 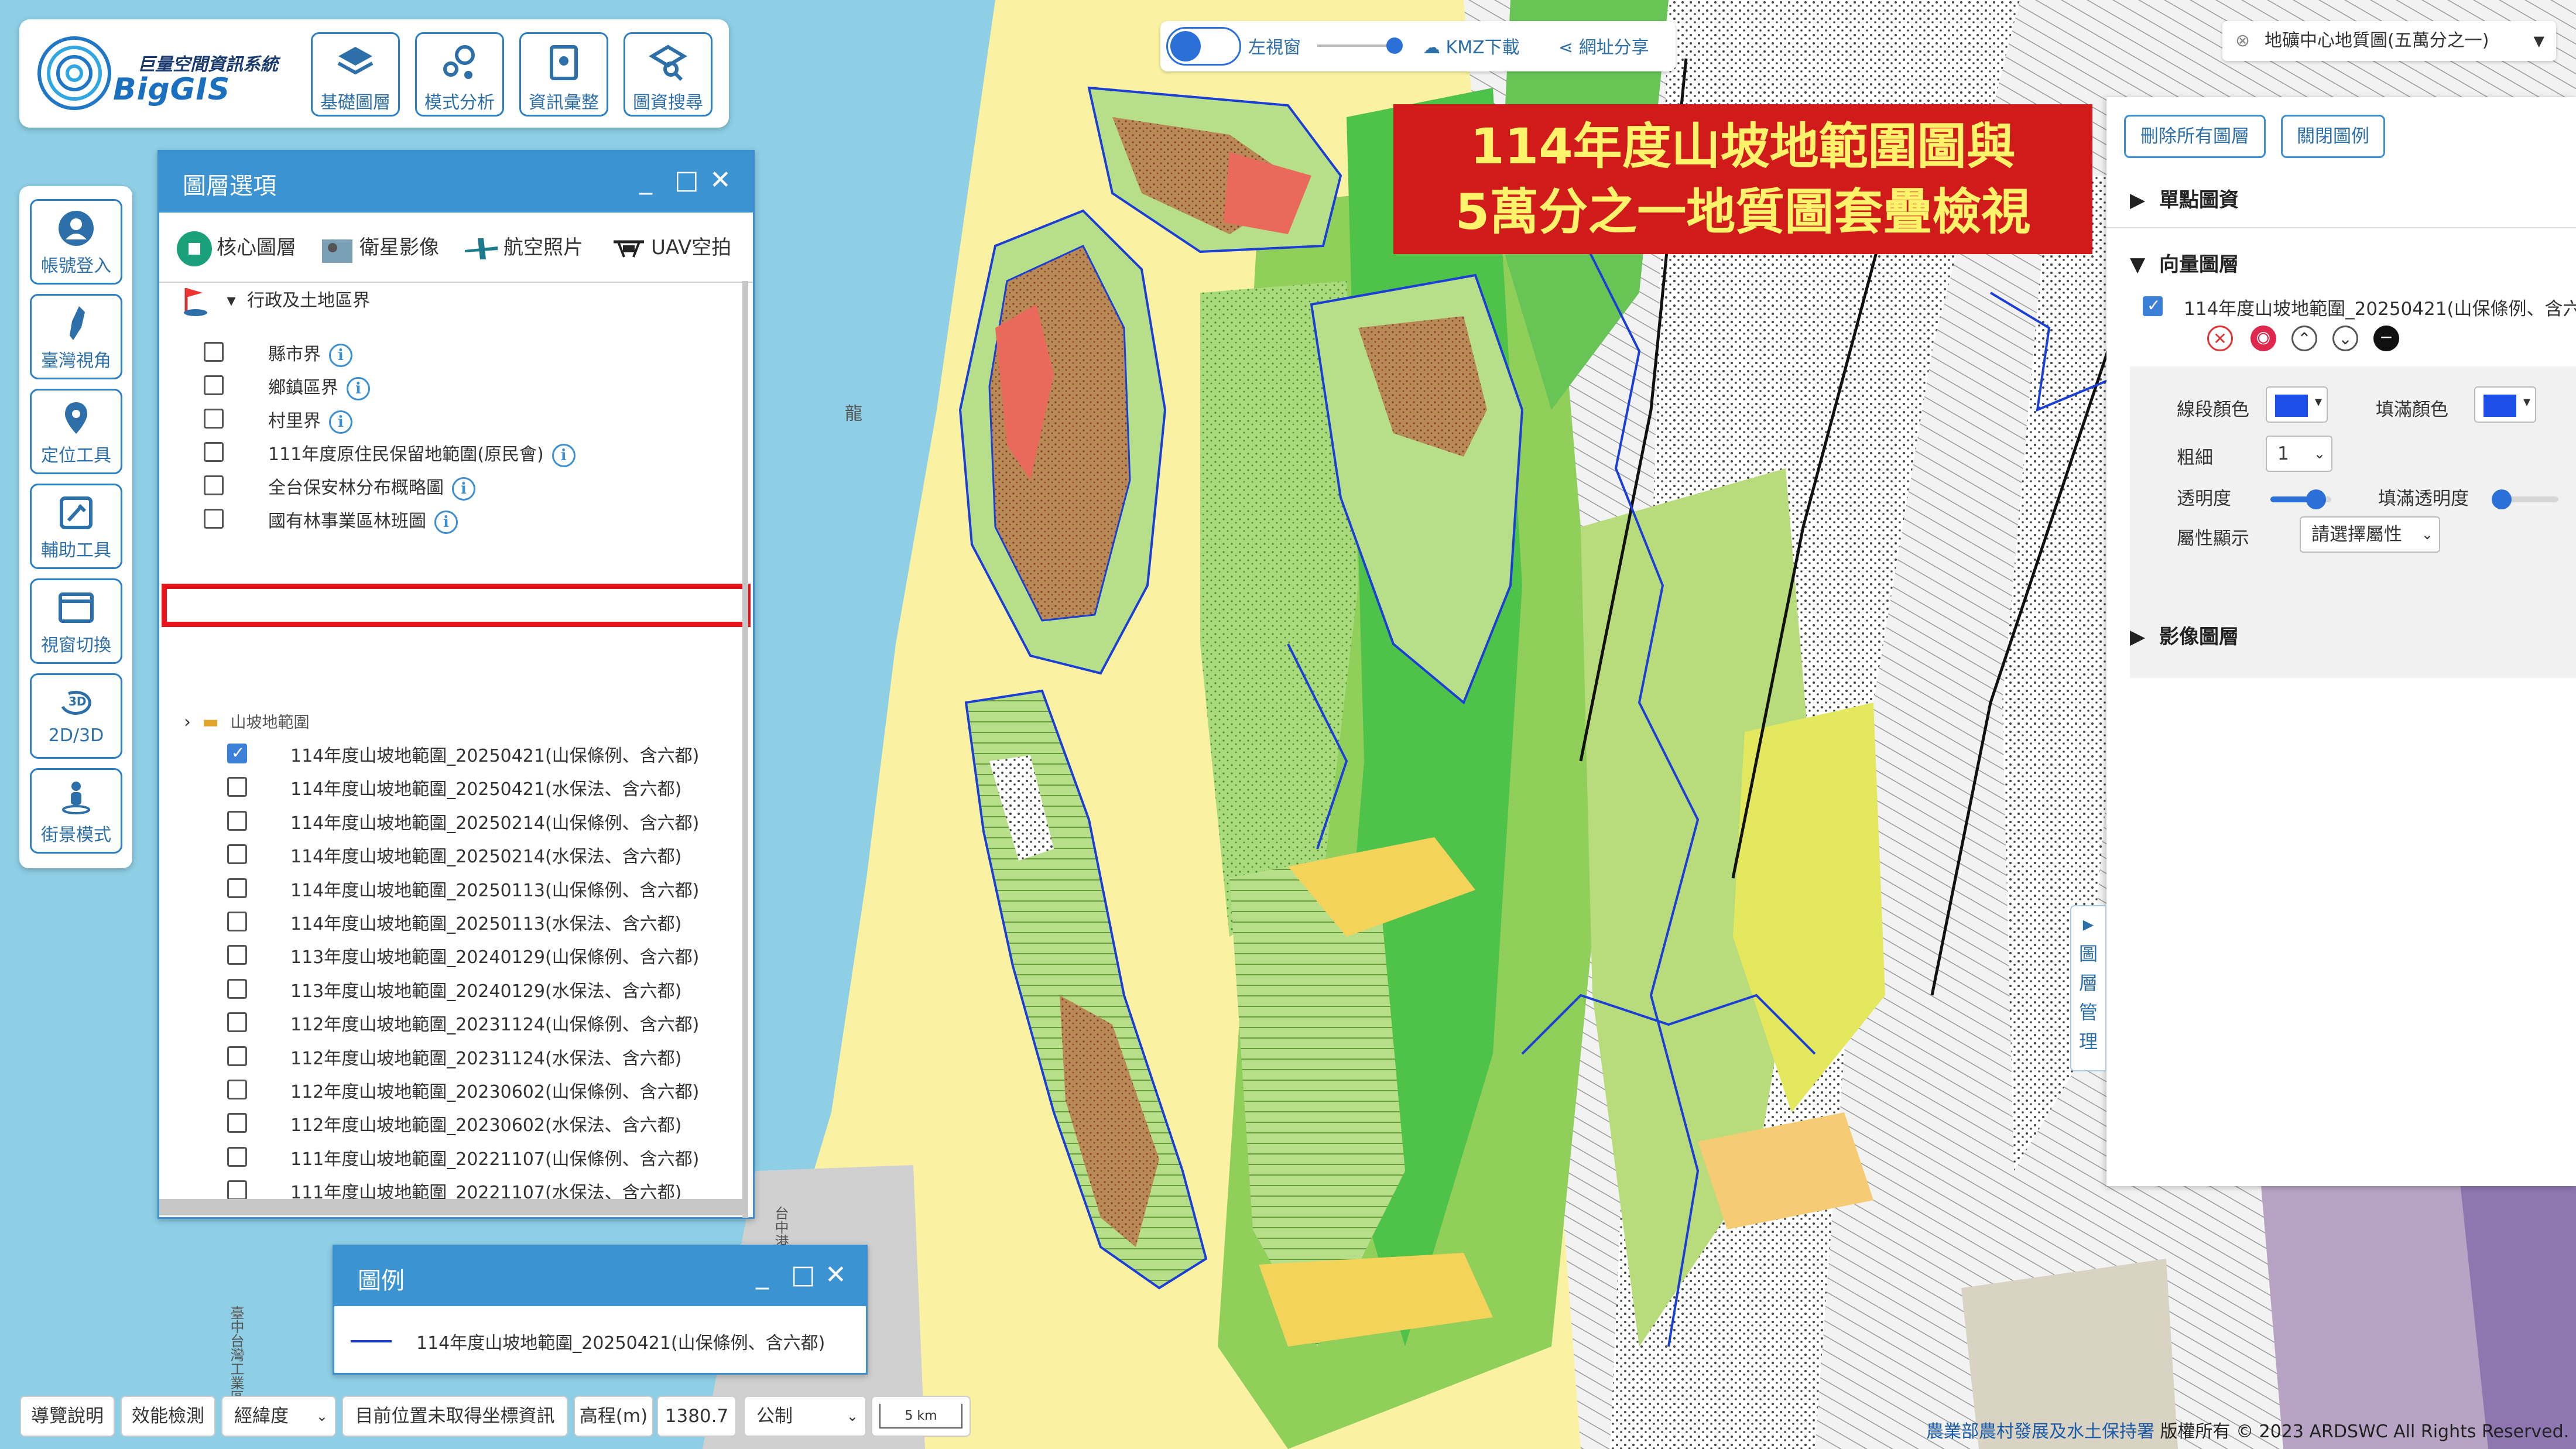 I want to click on legend-header: 圖例 _ □ ✕, so click(x=600, y=1276).